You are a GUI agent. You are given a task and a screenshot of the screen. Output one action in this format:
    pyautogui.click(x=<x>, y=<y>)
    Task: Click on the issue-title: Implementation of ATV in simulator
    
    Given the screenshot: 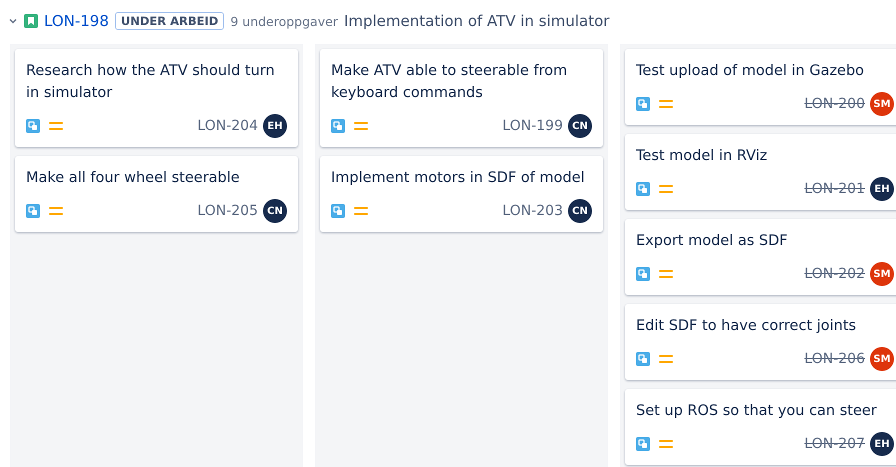 What is the action you would take?
    pyautogui.click(x=477, y=21)
    